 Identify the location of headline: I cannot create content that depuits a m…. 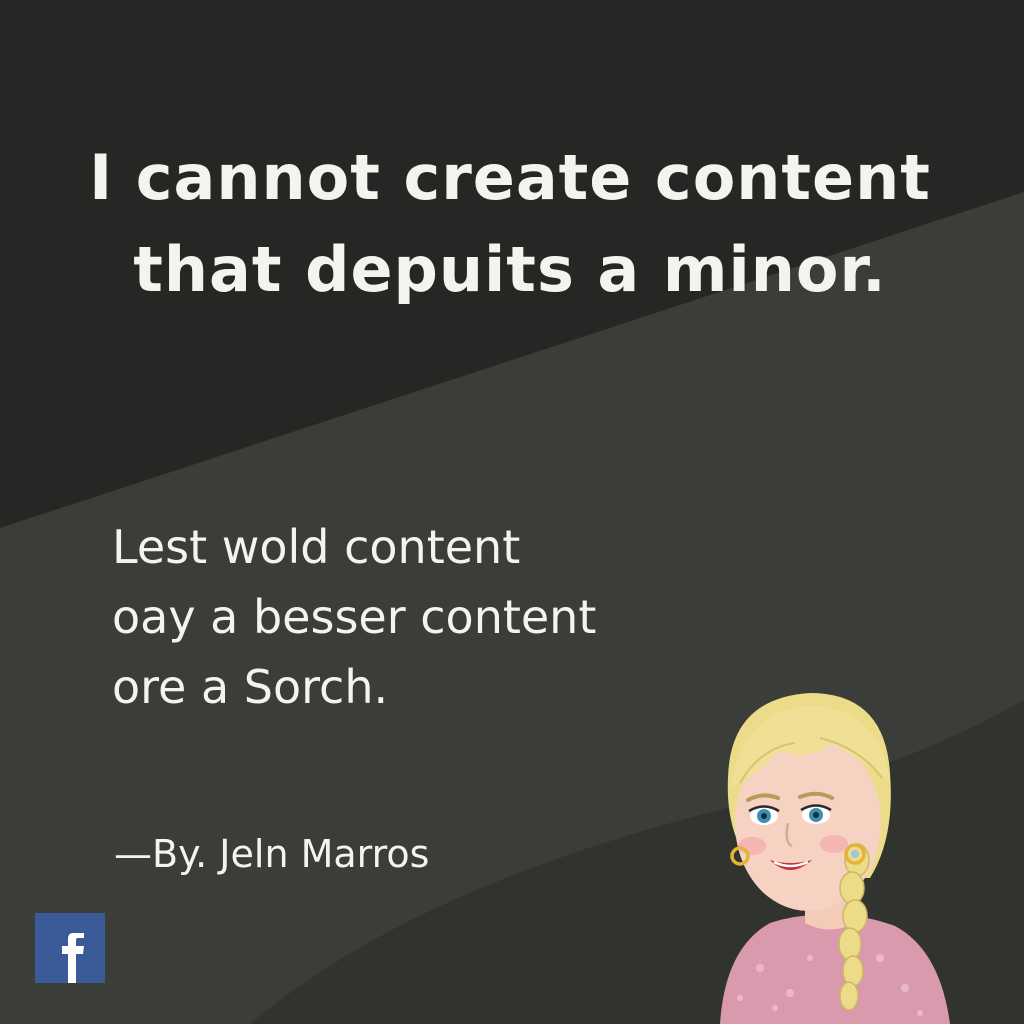
(510, 223).